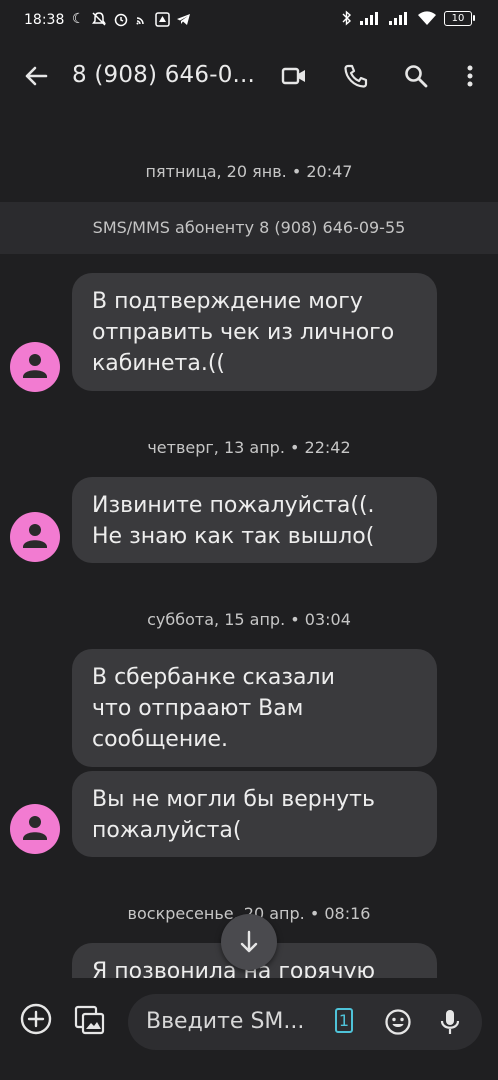 The height and width of the screenshot is (1080, 498). What do you see at coordinates (398, 1022) in the screenshot?
I see `emoji-icon` at bounding box center [398, 1022].